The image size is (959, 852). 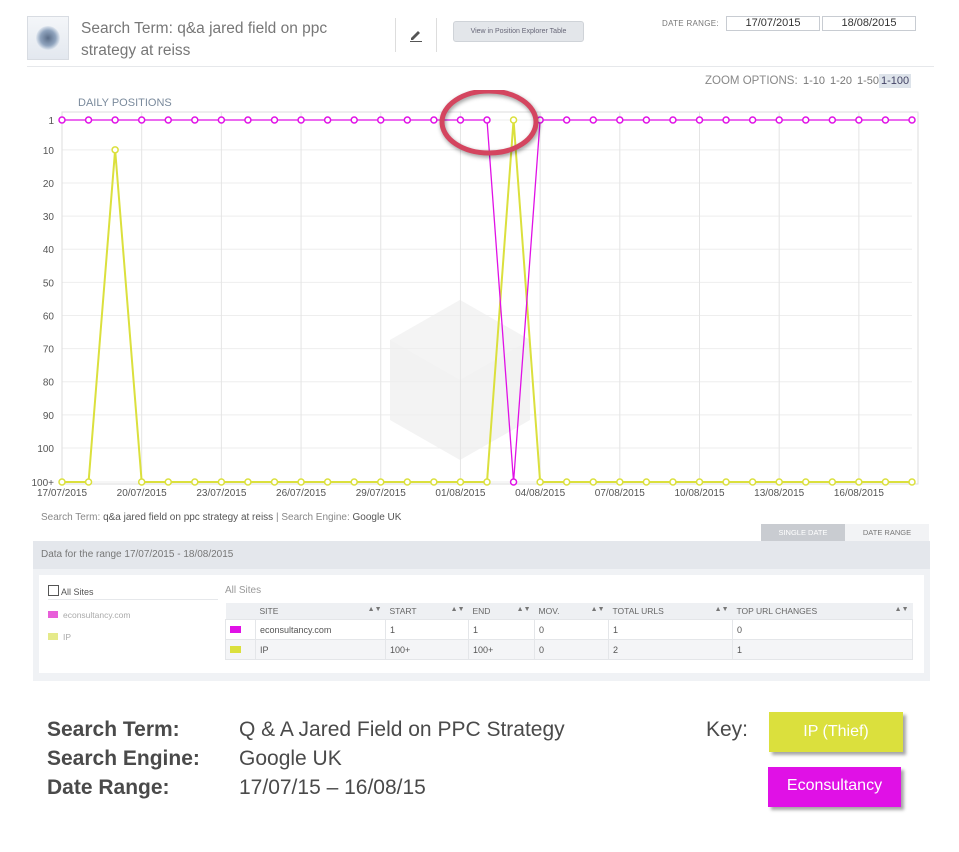 What do you see at coordinates (320, 611) in the screenshot?
I see `column-site: SITE ▲▼` at bounding box center [320, 611].